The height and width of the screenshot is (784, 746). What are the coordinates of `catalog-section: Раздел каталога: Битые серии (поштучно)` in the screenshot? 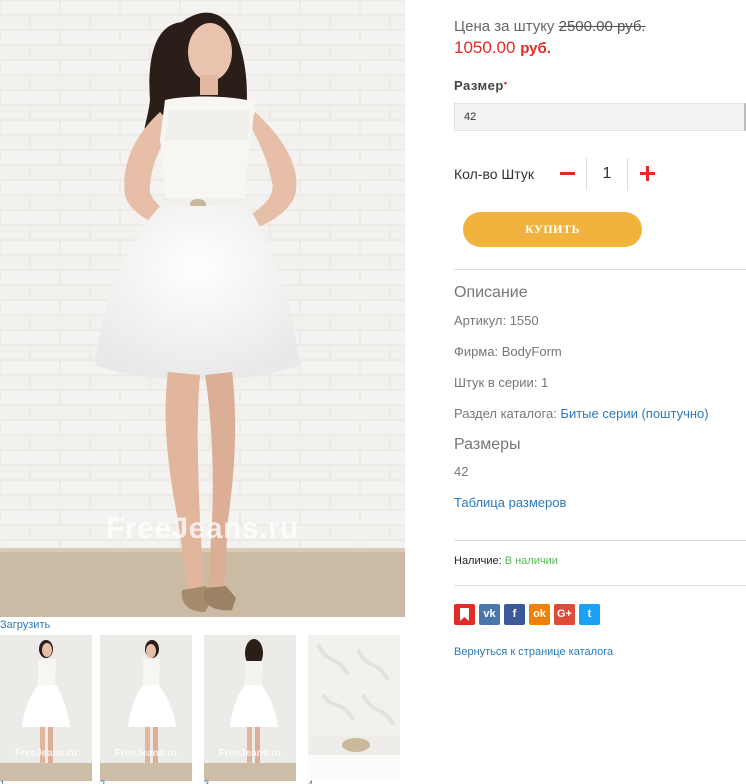 It's located at (581, 413).